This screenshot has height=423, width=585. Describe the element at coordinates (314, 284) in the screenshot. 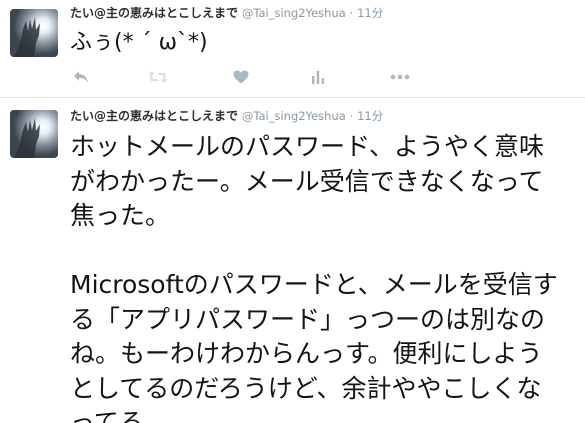

I see `tweet-text-line: Microsoftのパスワードと、メールを受信す` at that location.